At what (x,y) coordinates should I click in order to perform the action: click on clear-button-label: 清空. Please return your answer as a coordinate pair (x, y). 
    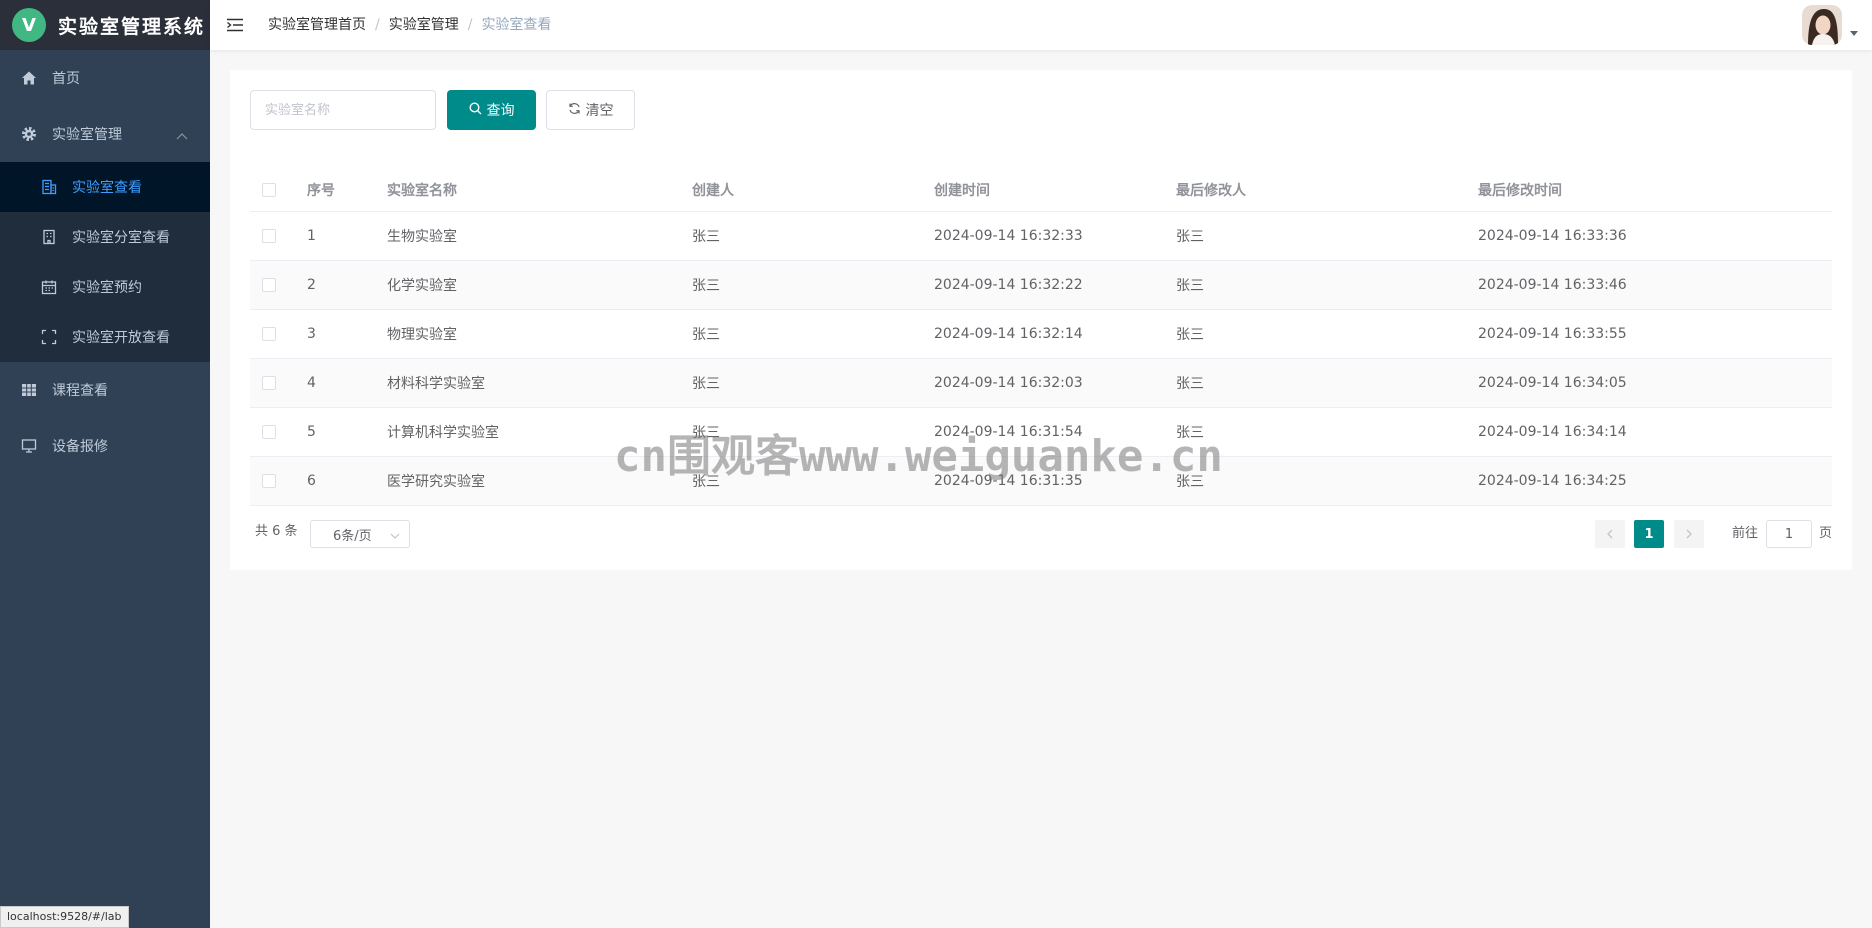
    Looking at the image, I should click on (599, 111).